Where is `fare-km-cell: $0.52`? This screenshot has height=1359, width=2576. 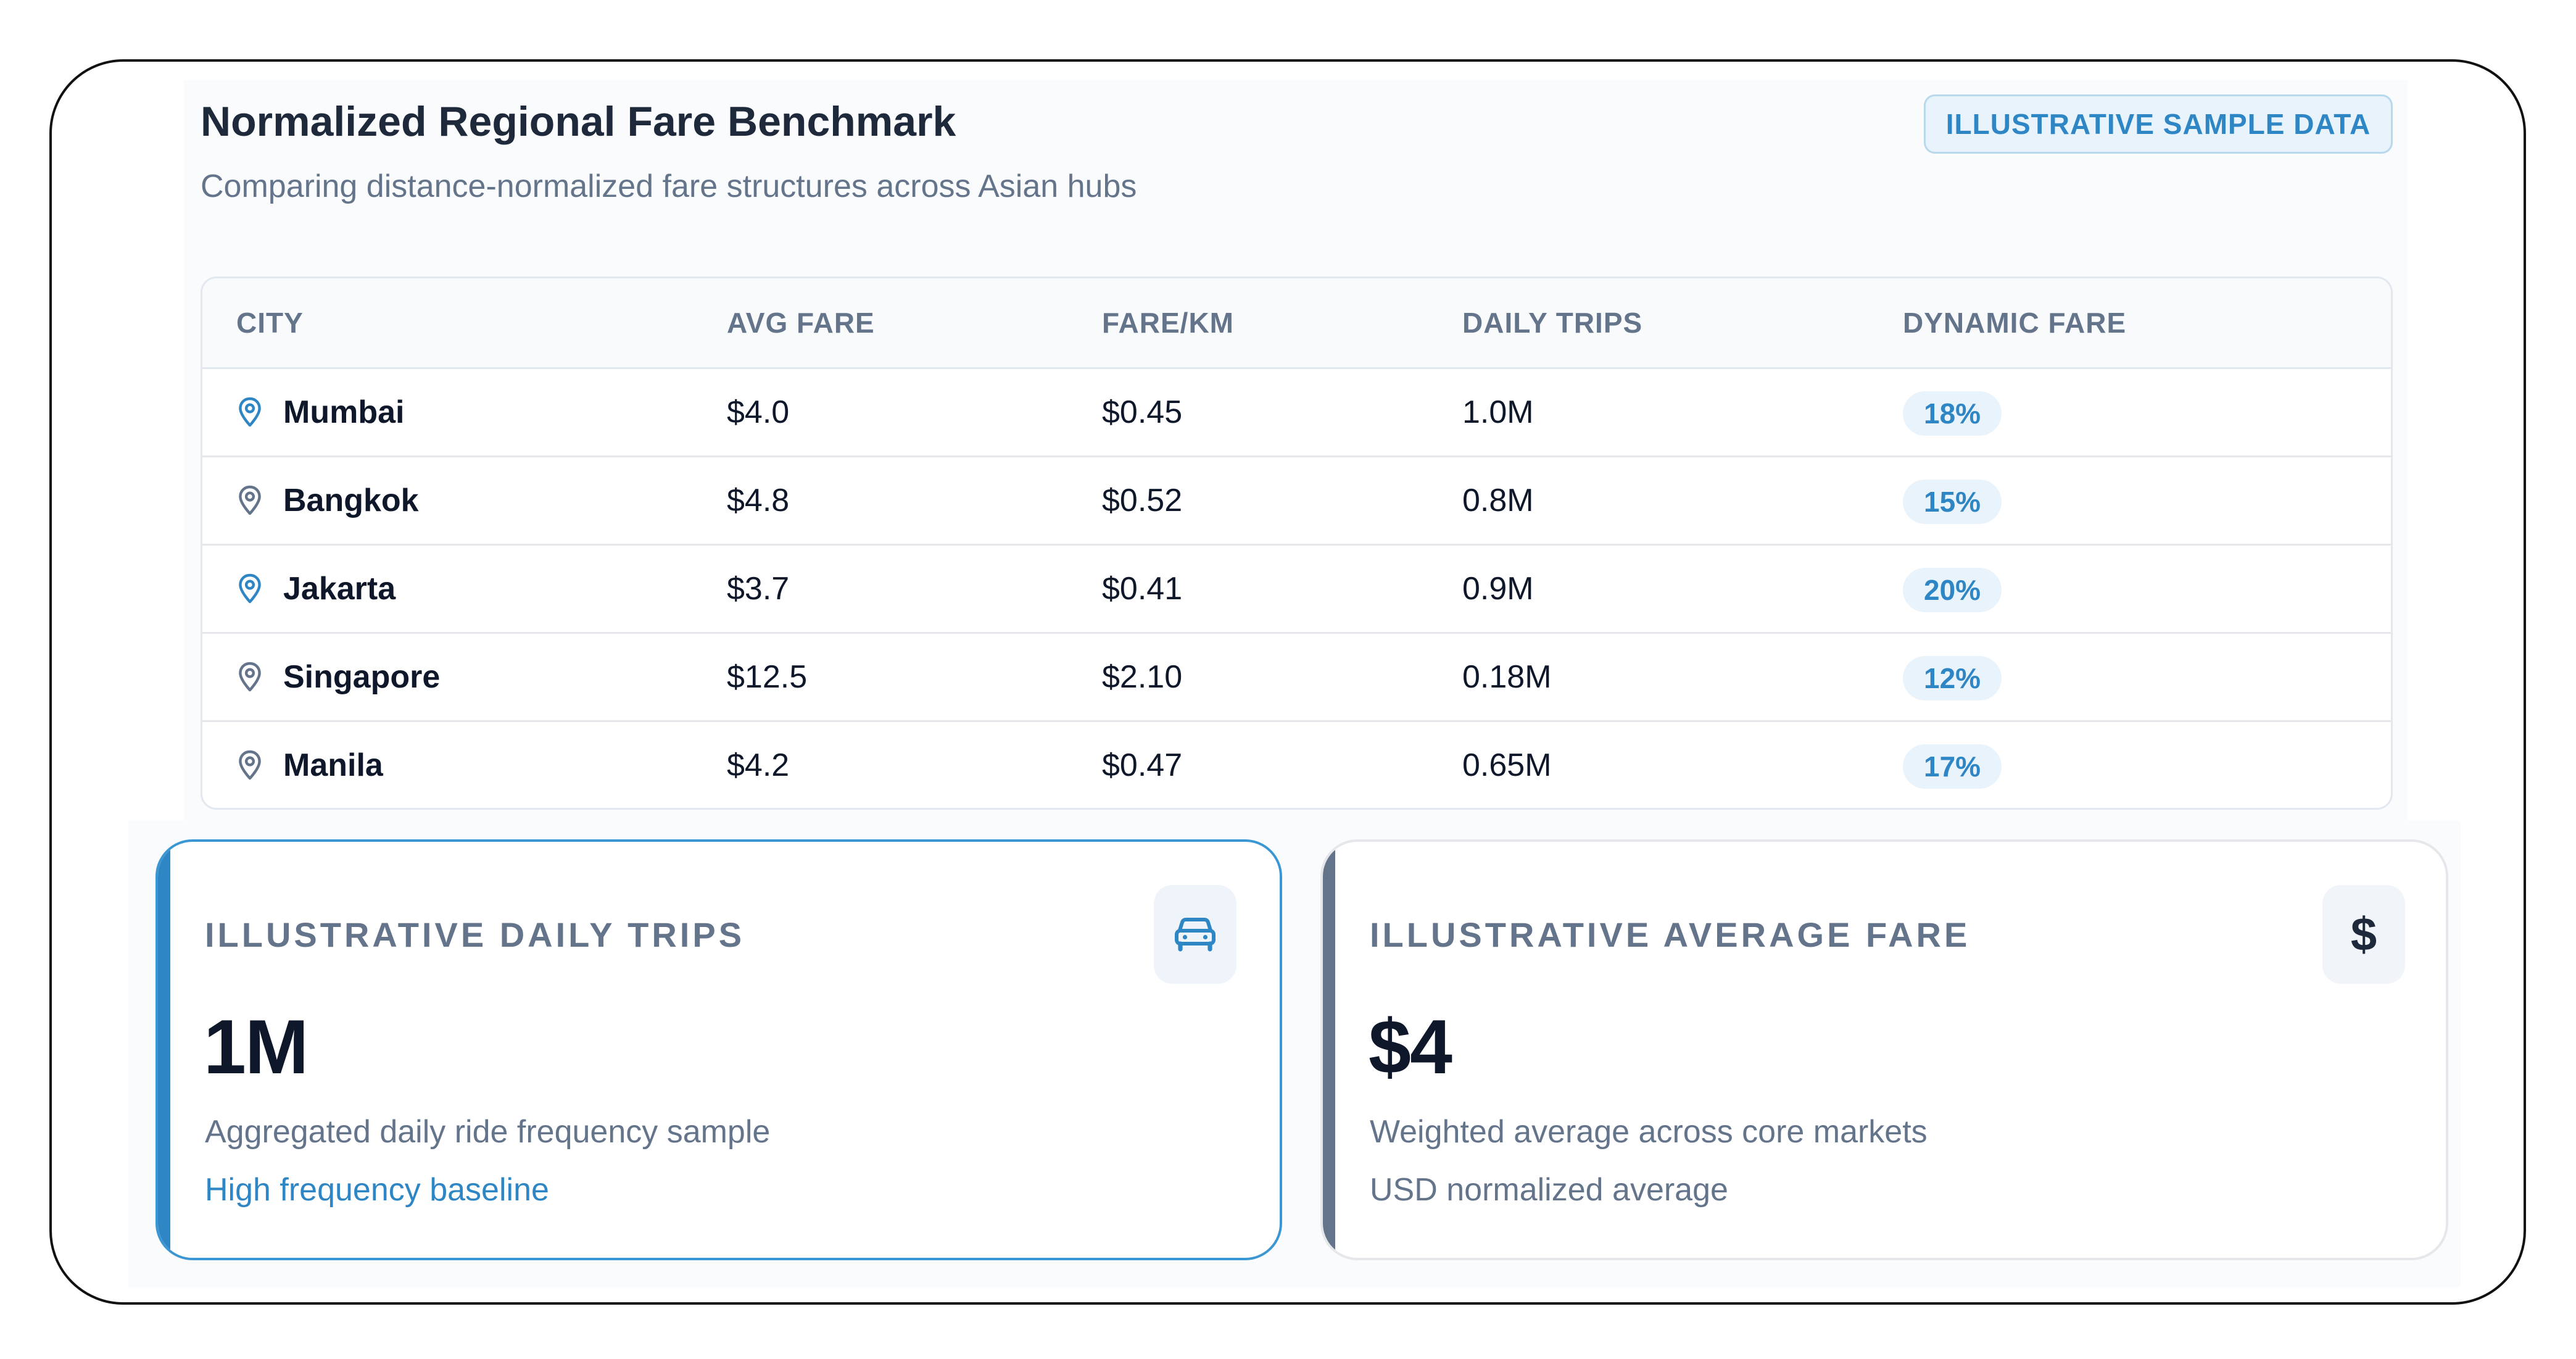 fare-km-cell: $0.52 is located at coordinates (1142, 500).